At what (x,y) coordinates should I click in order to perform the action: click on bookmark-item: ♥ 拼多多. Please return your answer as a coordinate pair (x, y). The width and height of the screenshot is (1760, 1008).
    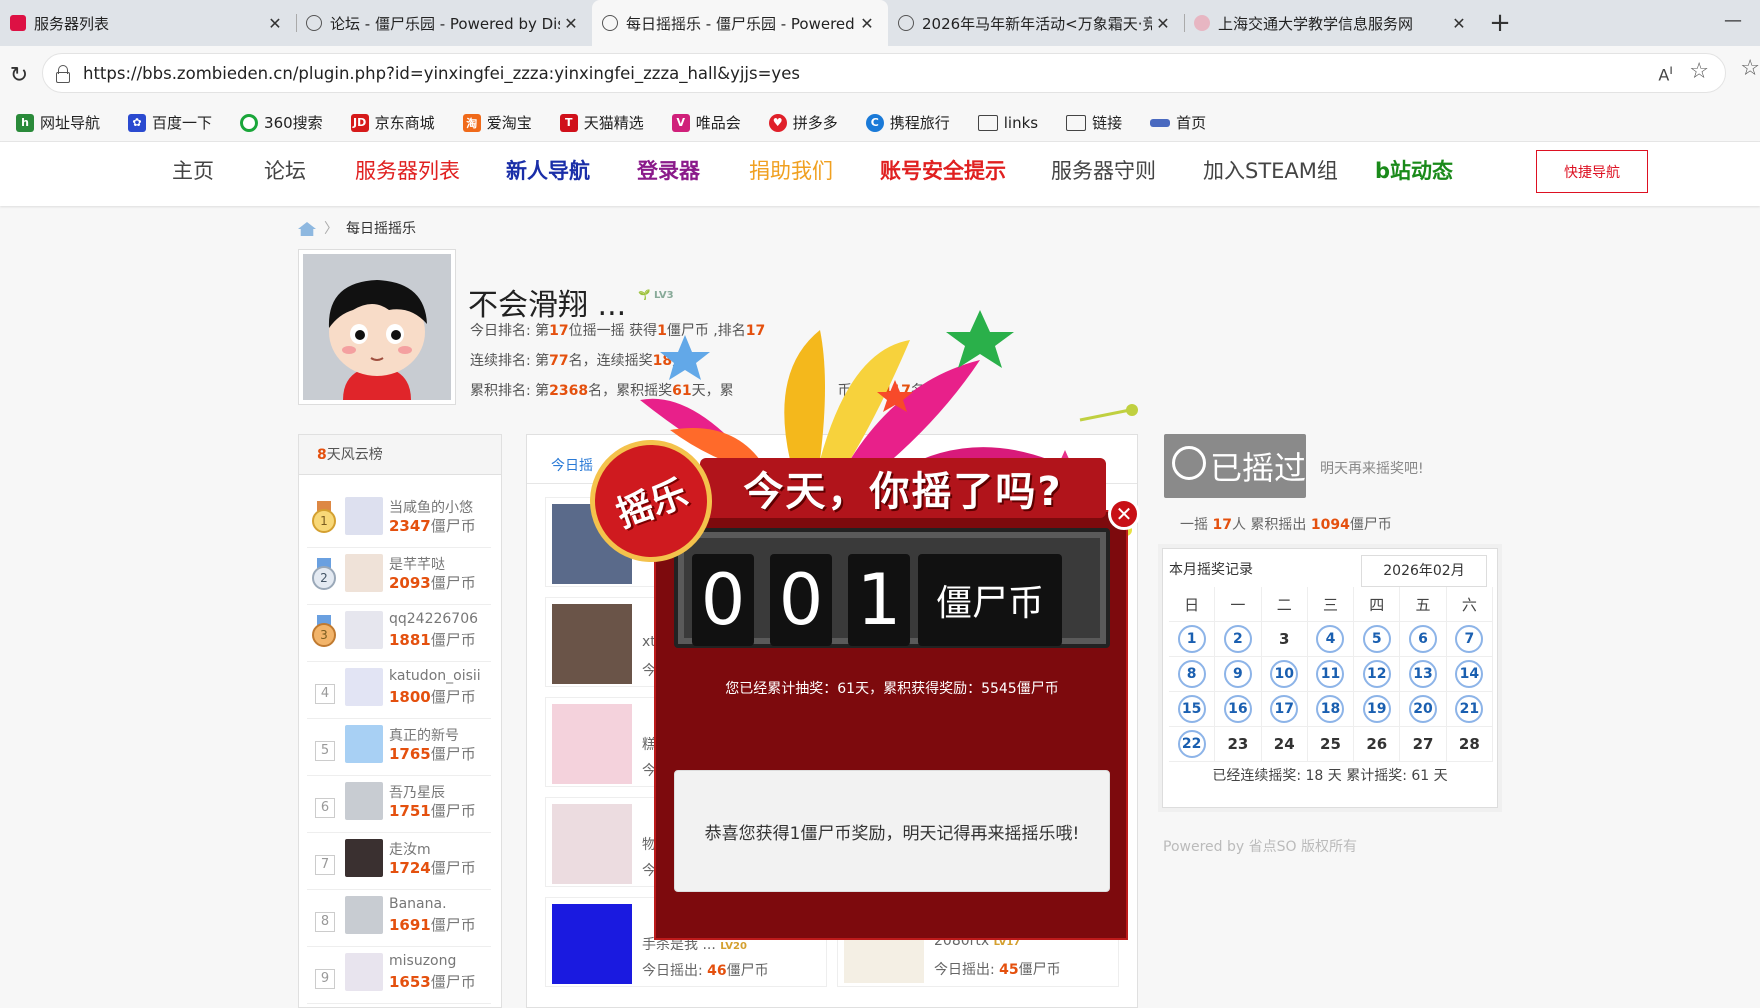
    Looking at the image, I should click on (803, 122).